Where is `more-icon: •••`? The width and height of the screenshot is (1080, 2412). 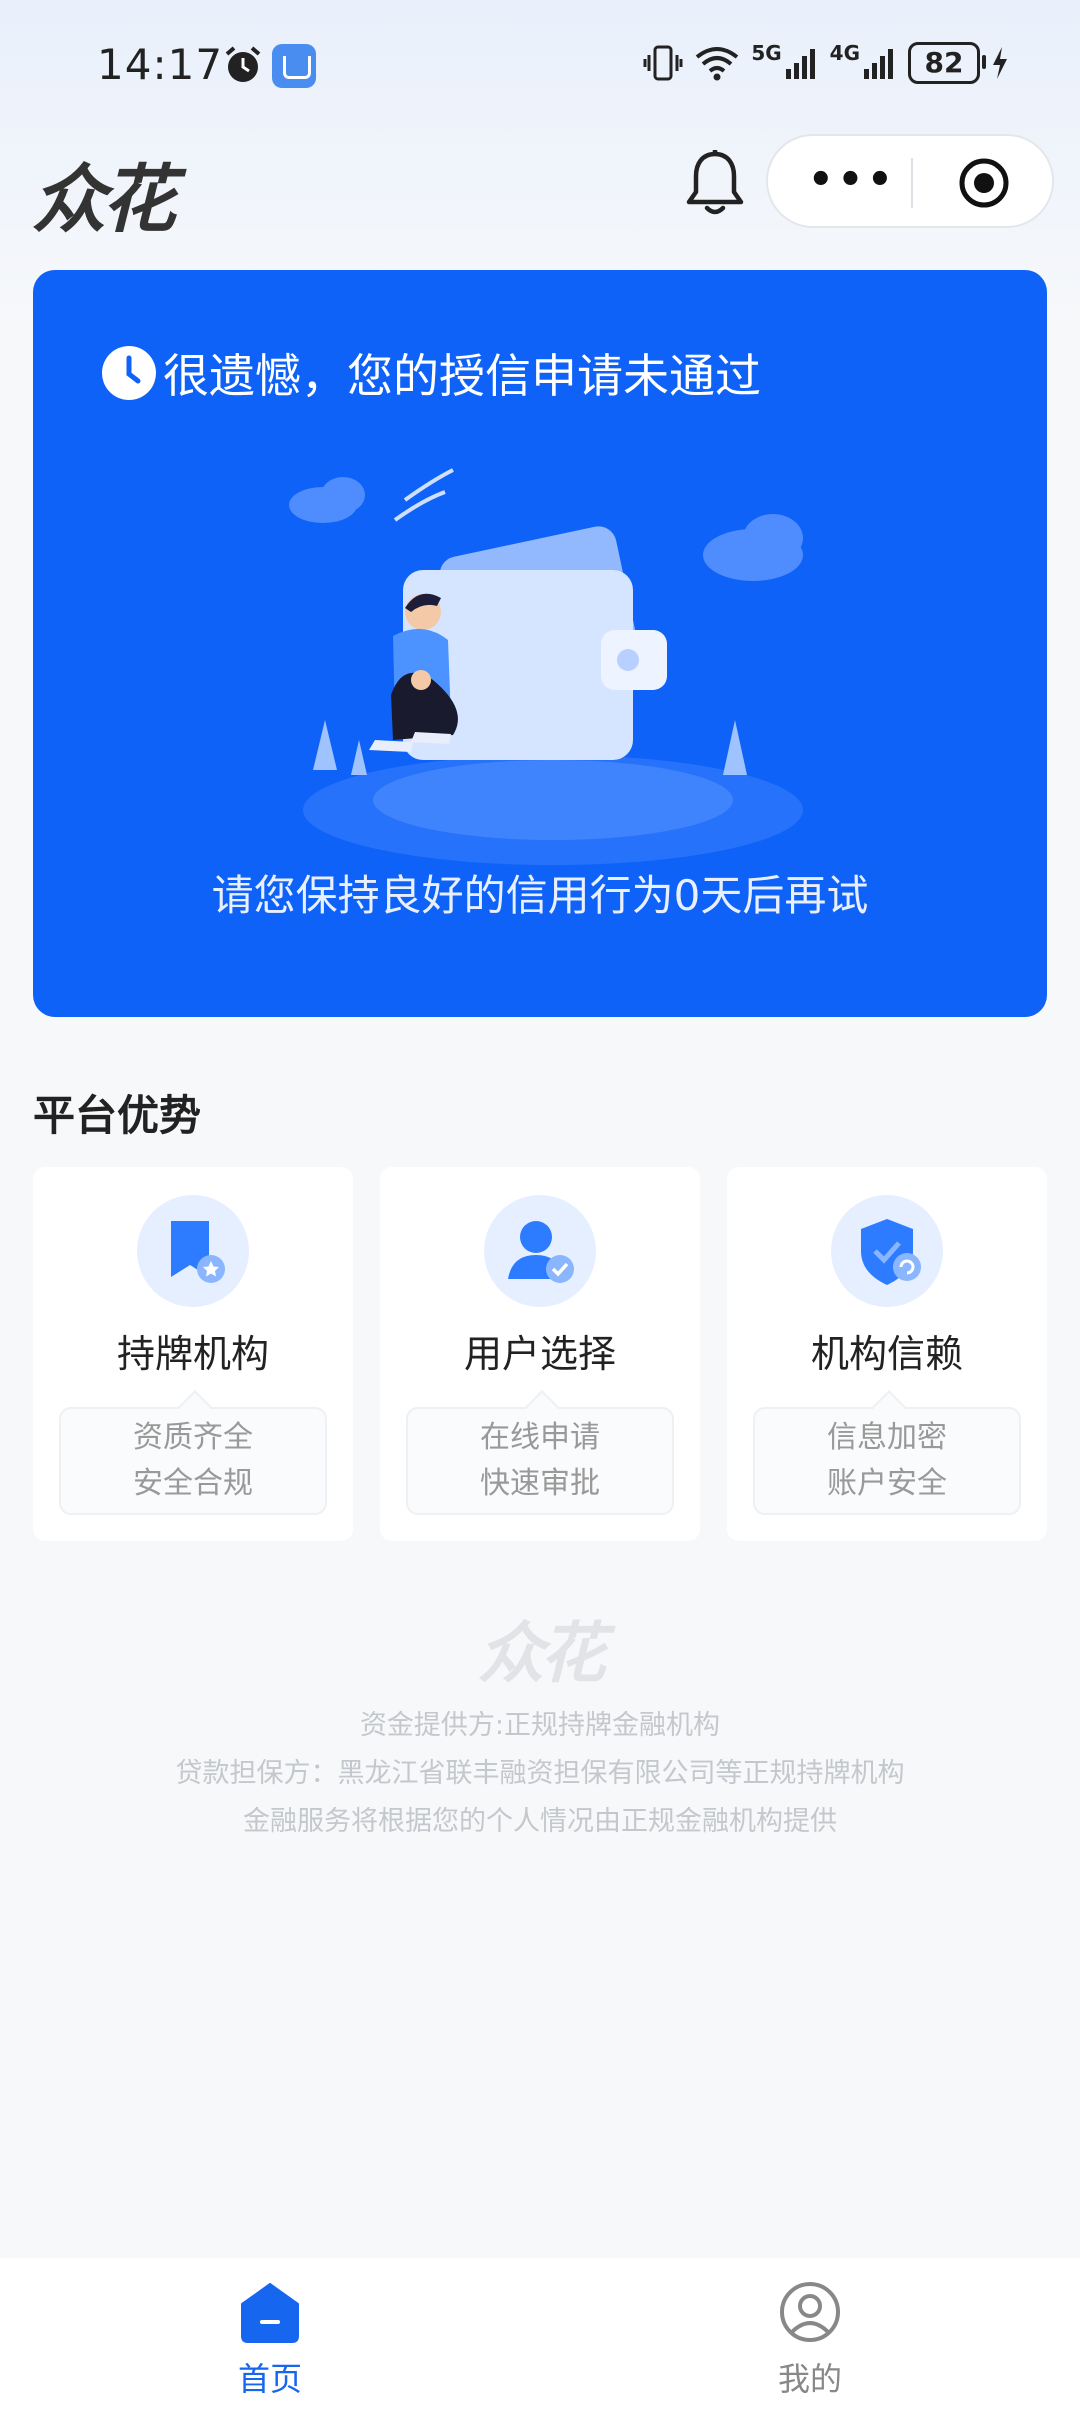
more-icon: ••• is located at coordinates (852, 180).